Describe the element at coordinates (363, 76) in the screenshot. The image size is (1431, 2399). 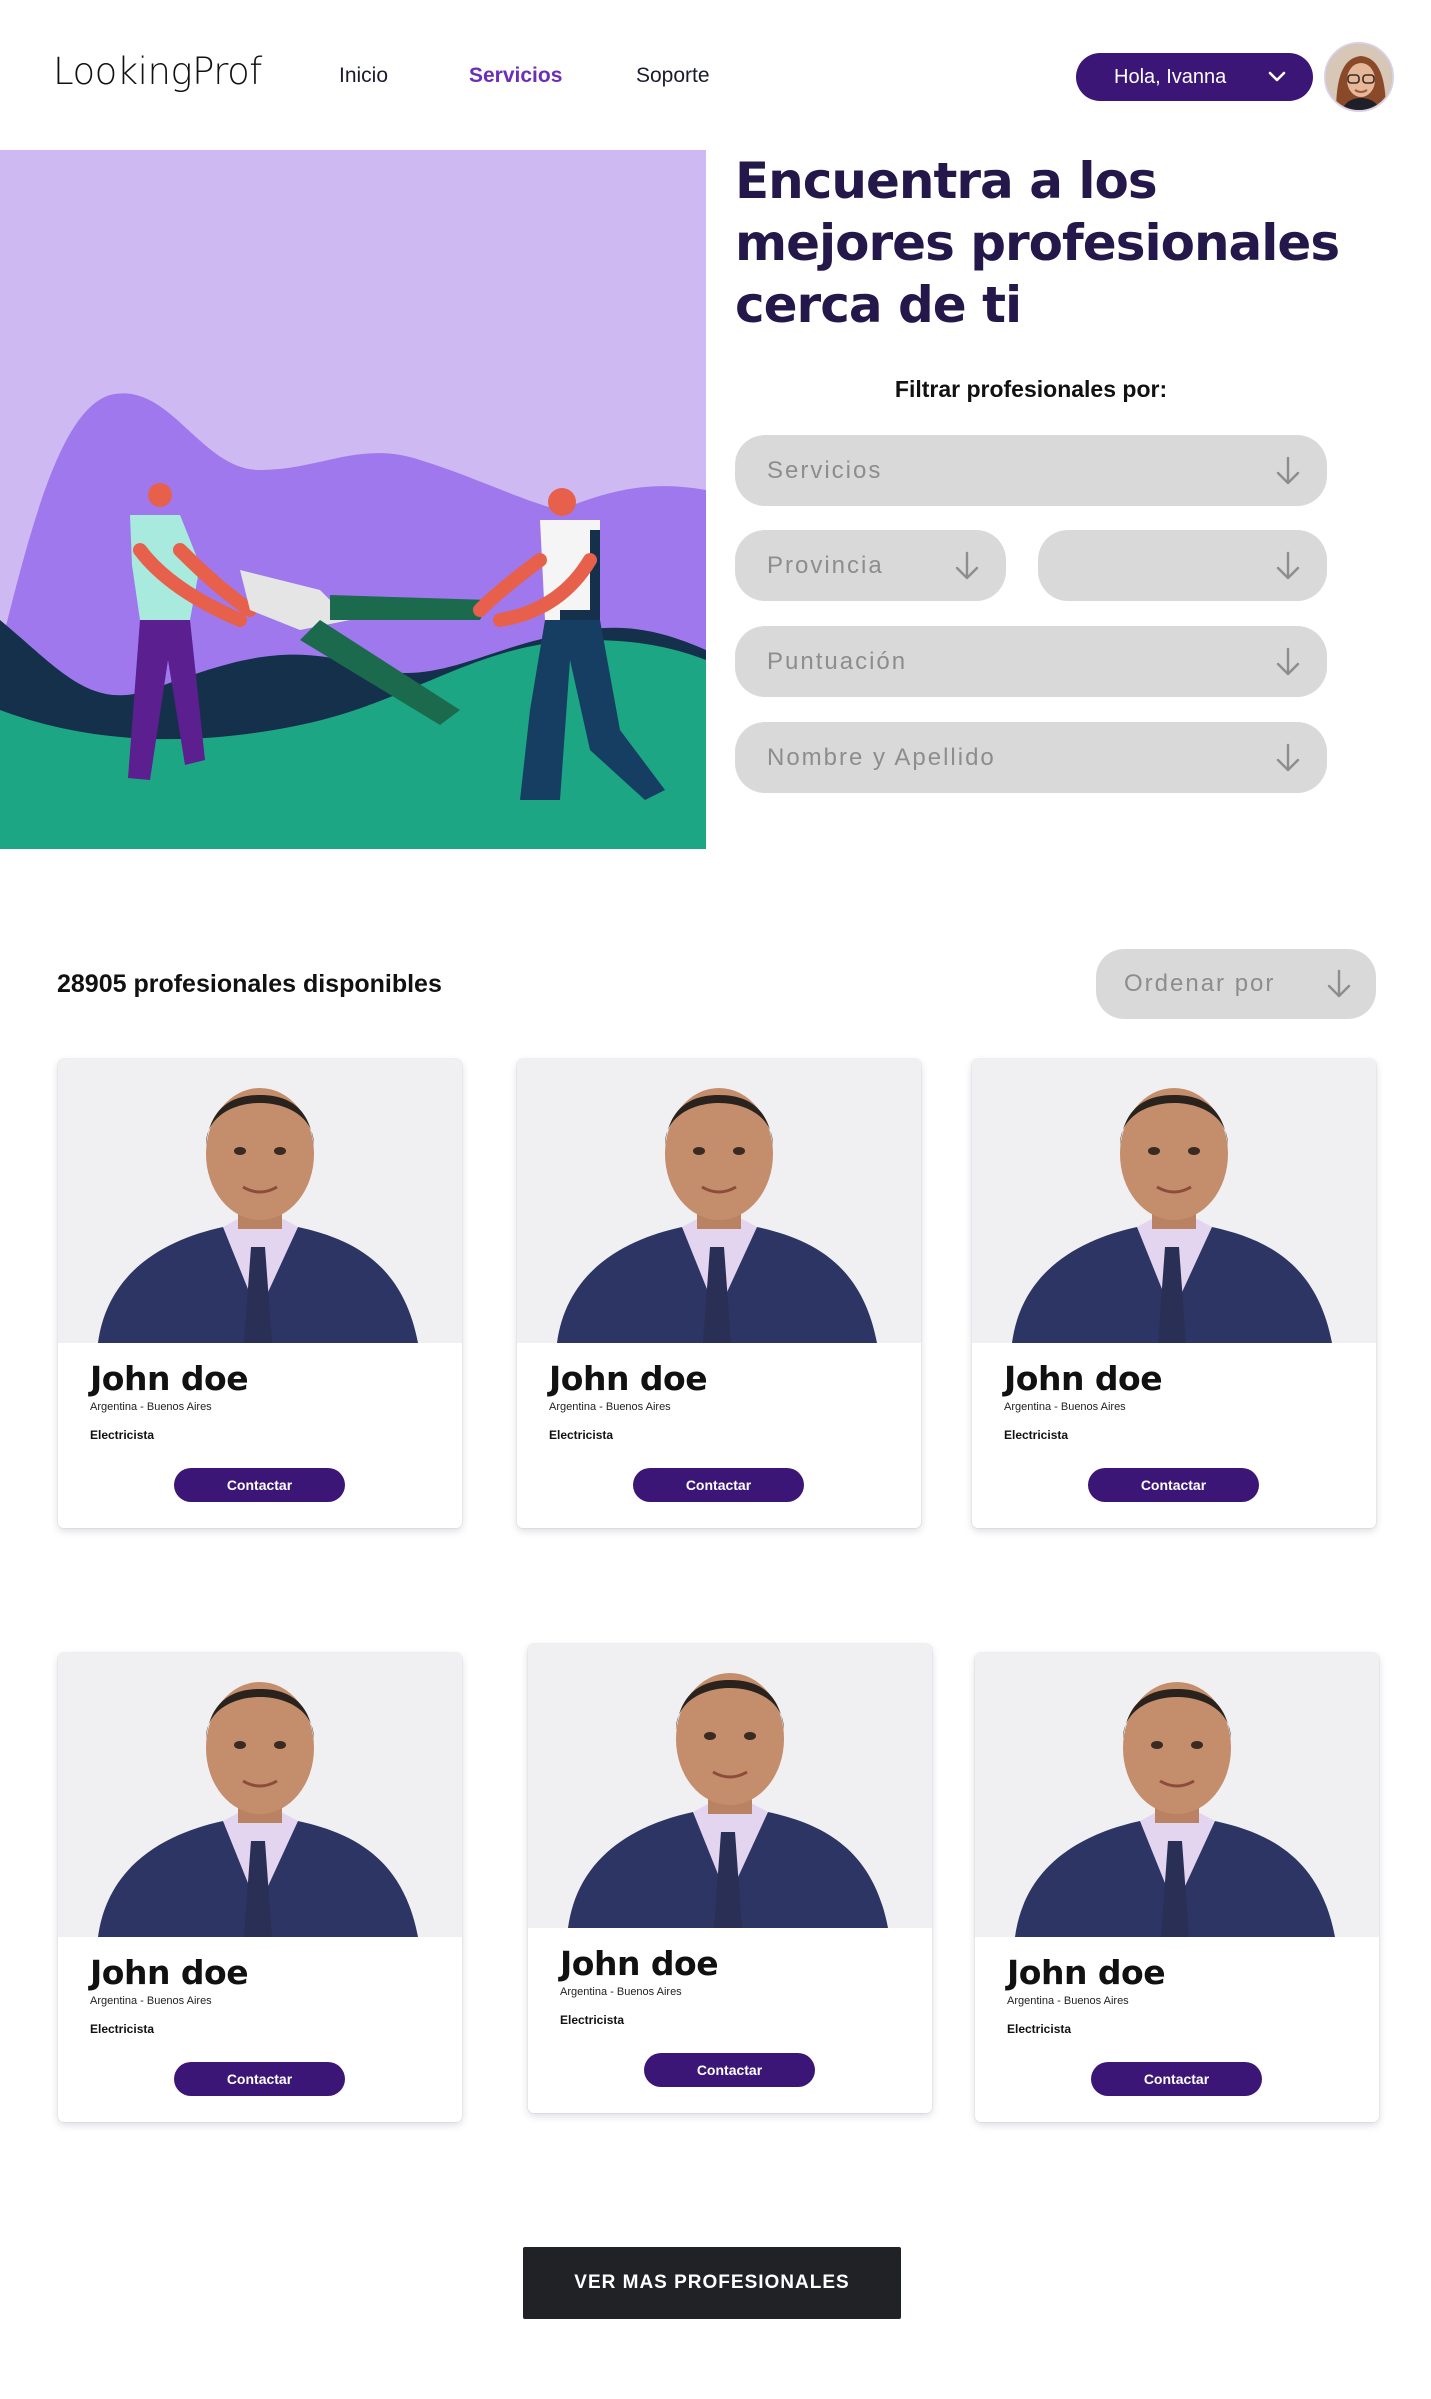
I see `nav-link-inicio: Inicio` at that location.